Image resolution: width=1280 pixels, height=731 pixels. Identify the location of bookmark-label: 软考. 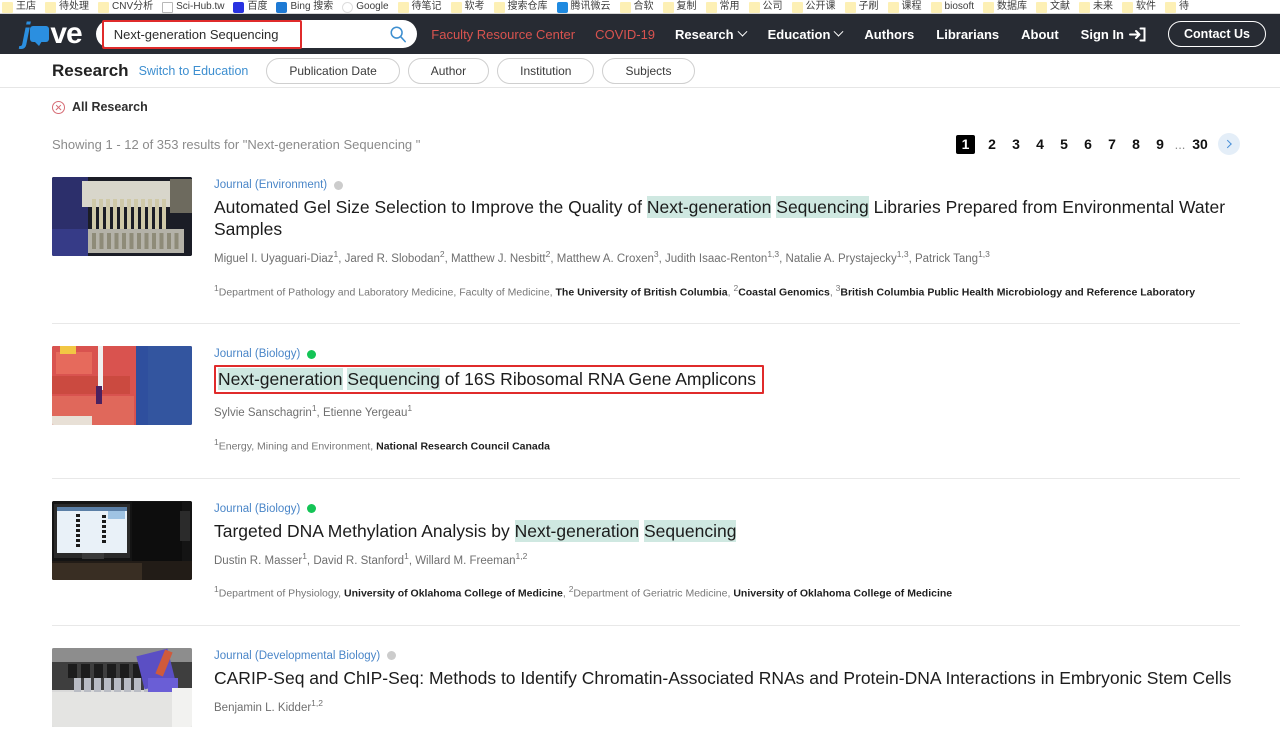
(474, 6).